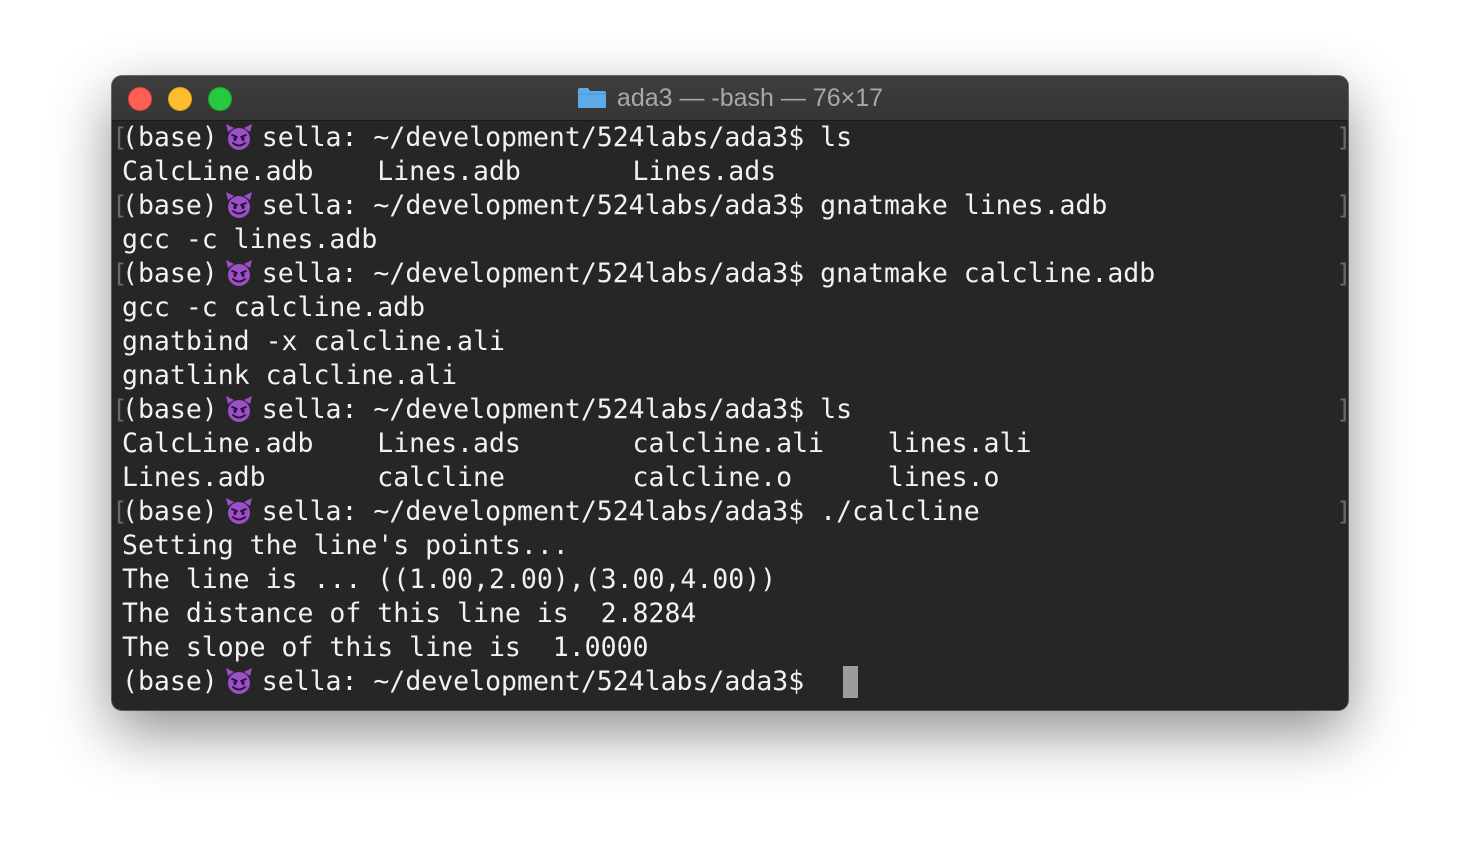  I want to click on output-line: Lines.adb calcline calcline.o lines.o, so click(561, 477).